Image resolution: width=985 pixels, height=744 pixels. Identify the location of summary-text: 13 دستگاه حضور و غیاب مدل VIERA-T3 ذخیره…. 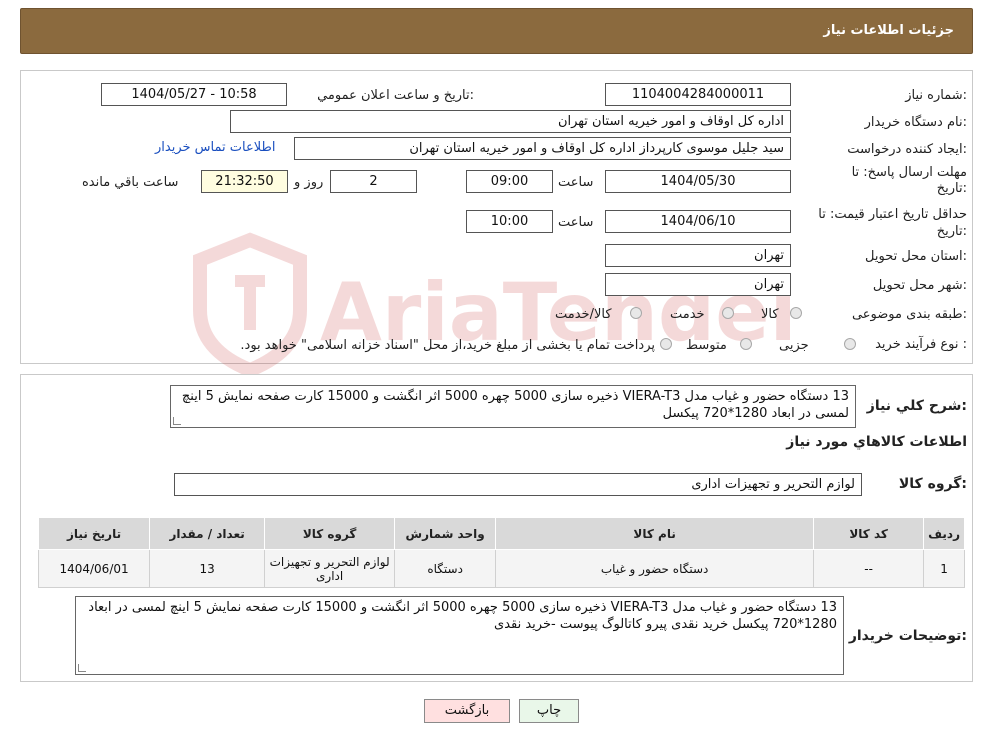
(515, 405).